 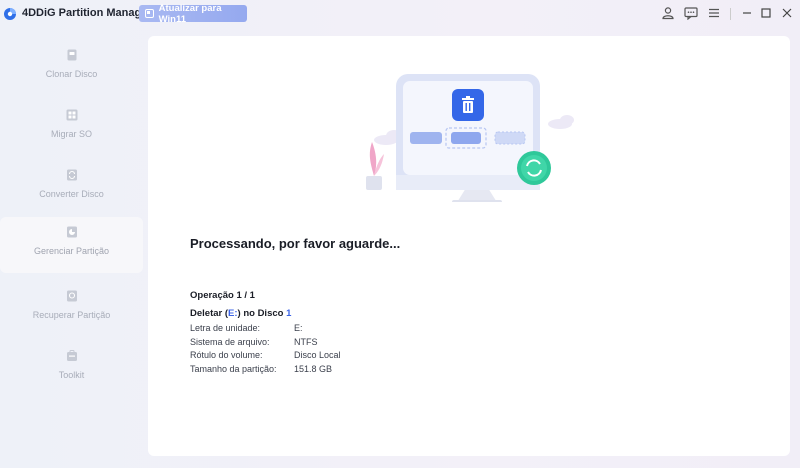 I want to click on partition-icon, so click(x=71, y=232).